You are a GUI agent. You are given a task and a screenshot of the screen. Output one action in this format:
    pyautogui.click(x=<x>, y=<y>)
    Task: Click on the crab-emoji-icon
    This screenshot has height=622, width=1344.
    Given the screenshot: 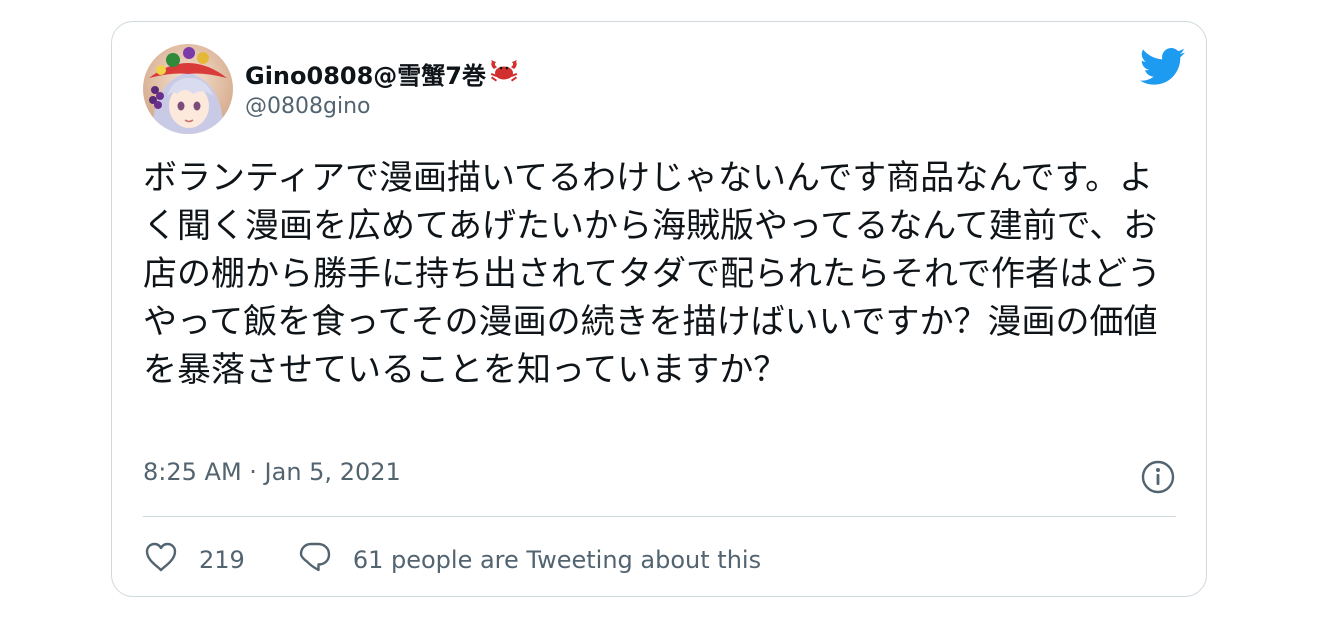 What is the action you would take?
    pyautogui.click(x=504, y=73)
    